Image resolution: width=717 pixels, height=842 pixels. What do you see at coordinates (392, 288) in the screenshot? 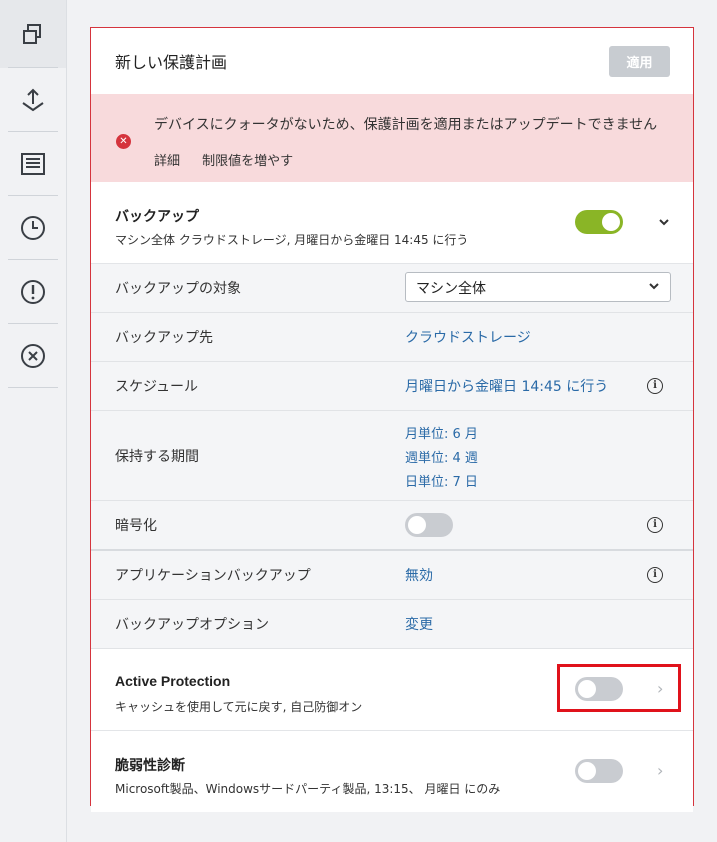
I see `backup-target-row: バックアップの対象 マシン全体` at bounding box center [392, 288].